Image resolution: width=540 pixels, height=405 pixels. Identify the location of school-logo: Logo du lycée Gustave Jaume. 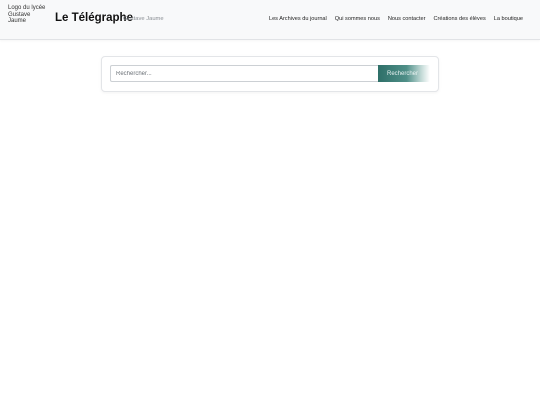
(28, 15).